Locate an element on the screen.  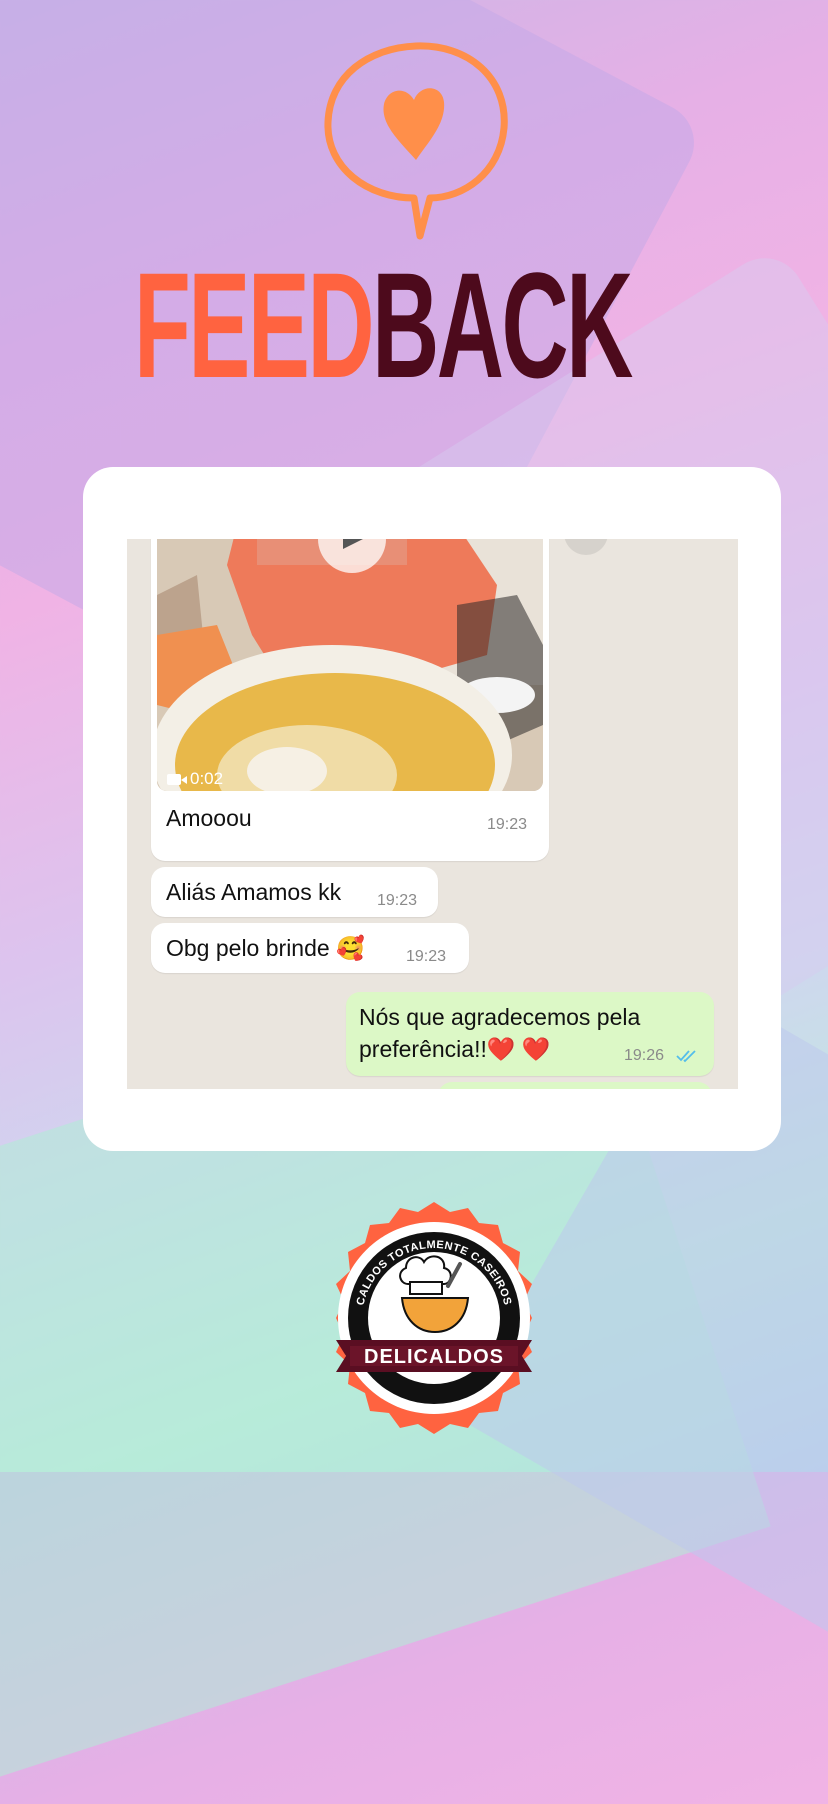
message-bubble: Obg pelo brinde 🥰 19:23 is located at coordinates (310, 948).